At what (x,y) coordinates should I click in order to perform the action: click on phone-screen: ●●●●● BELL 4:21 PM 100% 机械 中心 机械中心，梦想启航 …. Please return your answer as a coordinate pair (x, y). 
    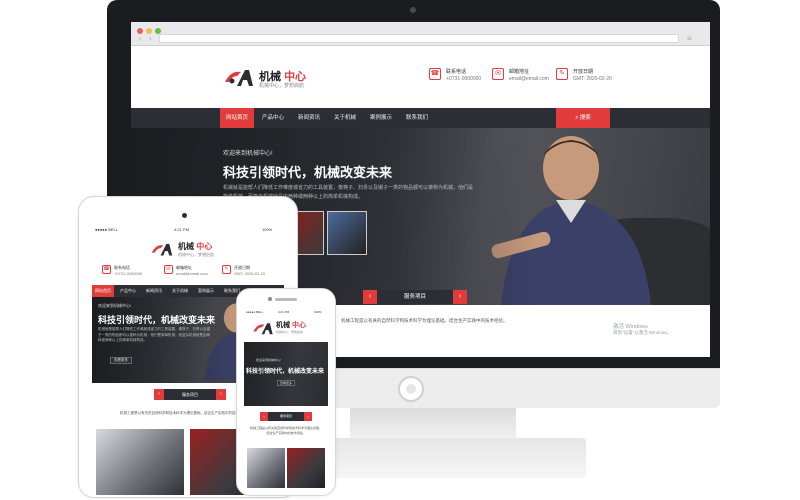
    Looking at the image, I should click on (286, 399).